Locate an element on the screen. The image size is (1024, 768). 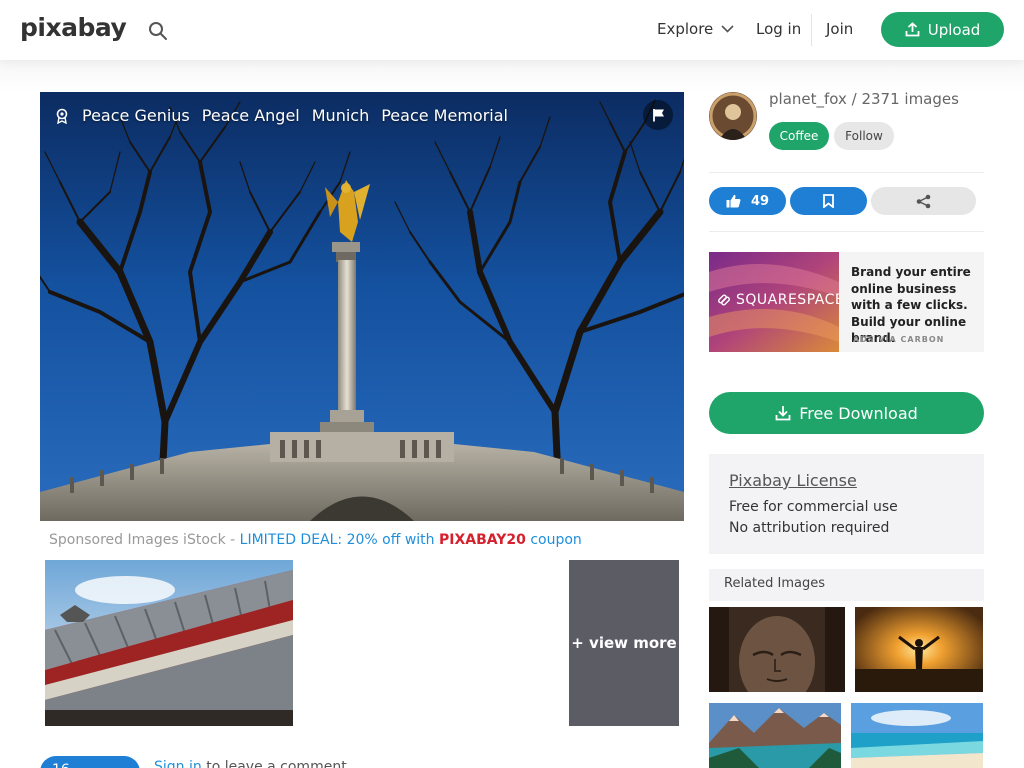
tag-link: Munich is located at coordinates (340, 115).